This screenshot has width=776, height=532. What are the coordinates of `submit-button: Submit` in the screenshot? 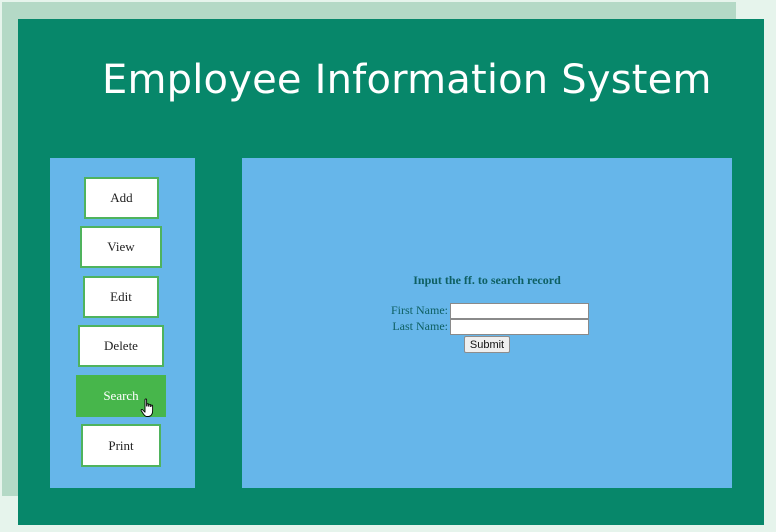 It's located at (487, 344).